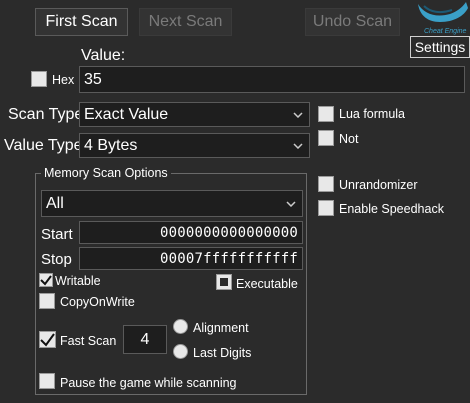 Image resolution: width=470 pixels, height=403 pixels. Describe the element at coordinates (148, 383) in the screenshot. I see `pause-game-label: Pause the game while scanning` at that location.